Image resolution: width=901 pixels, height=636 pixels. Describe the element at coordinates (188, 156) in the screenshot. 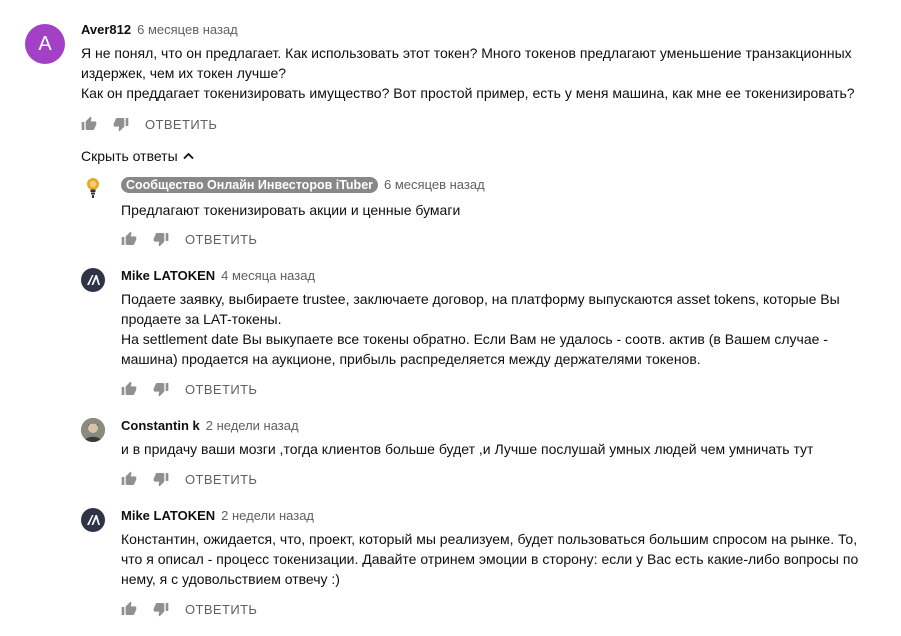

I see `chevron-up-icon` at that location.